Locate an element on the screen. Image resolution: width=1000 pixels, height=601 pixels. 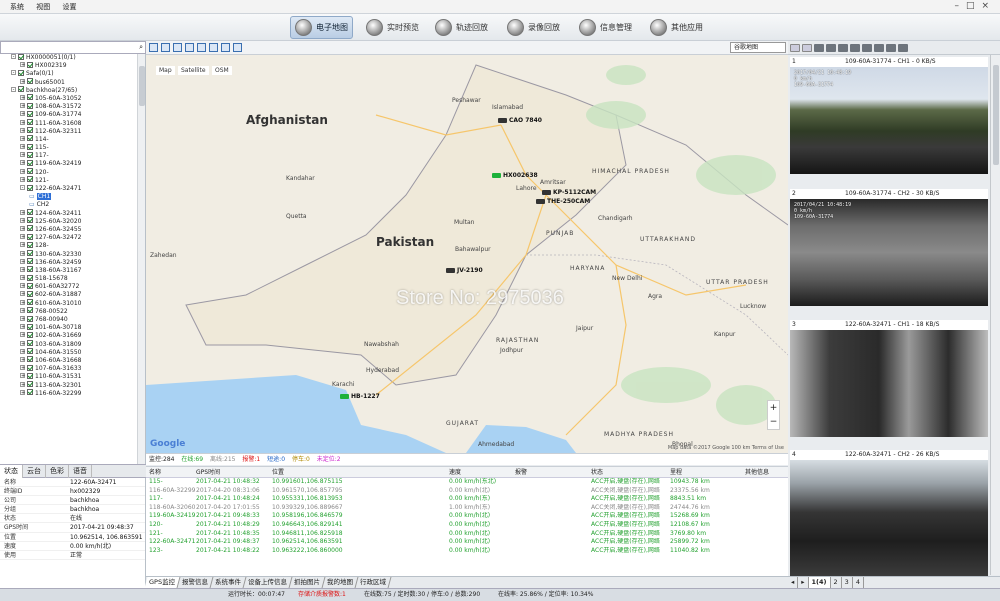
tree-node: ▭ CH1 is located at coordinates (72, 197).